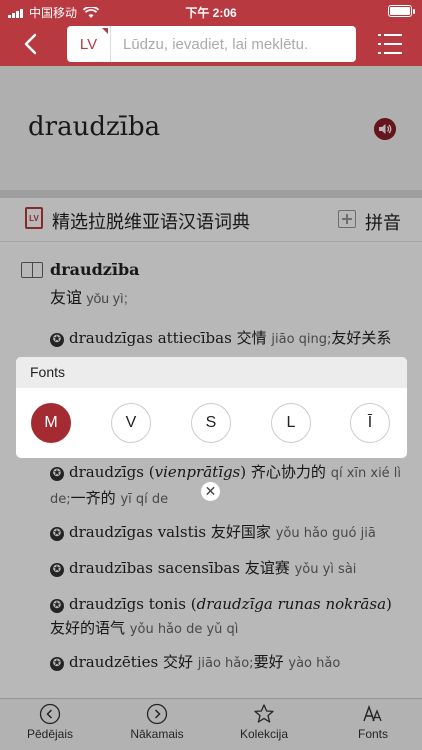 The width and height of the screenshot is (422, 750). I want to click on status-bar: 中国移动 下午 2:06, so click(211, 11).